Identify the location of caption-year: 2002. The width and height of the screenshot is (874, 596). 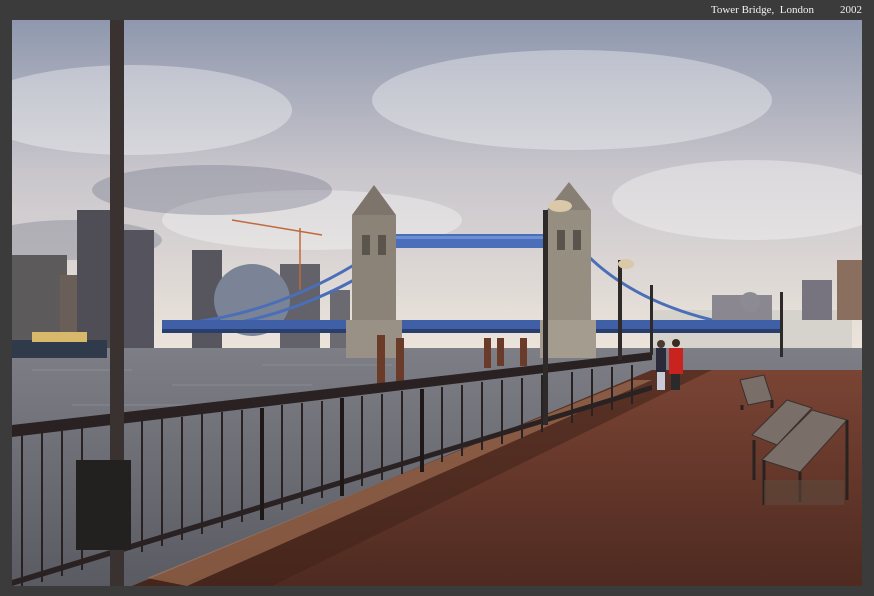
(851, 10).